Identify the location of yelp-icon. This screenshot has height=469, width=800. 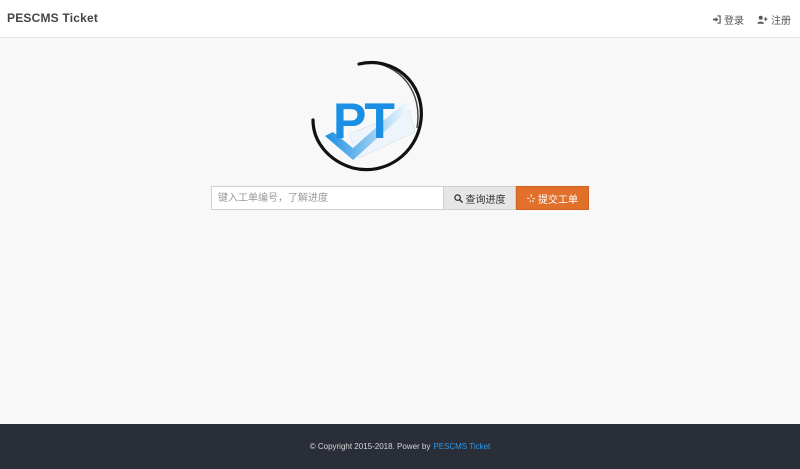
(531, 198).